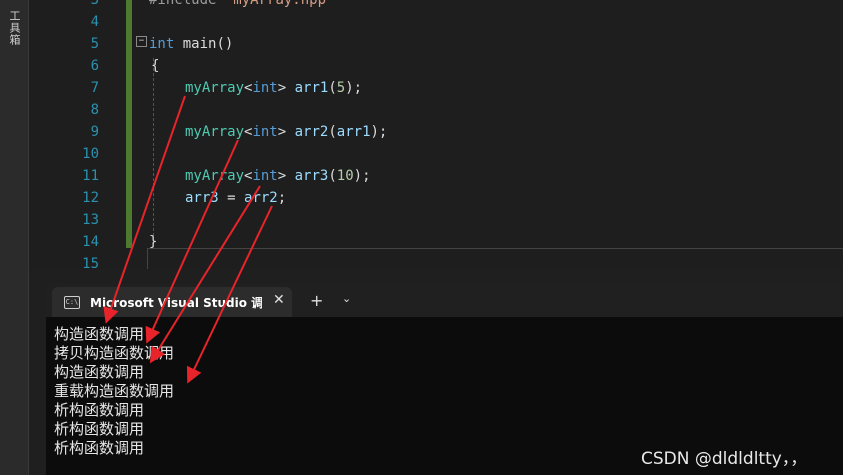 This screenshot has height=475, width=843. Describe the element at coordinates (231, 198) in the screenshot. I see `assign-operator: =` at that location.